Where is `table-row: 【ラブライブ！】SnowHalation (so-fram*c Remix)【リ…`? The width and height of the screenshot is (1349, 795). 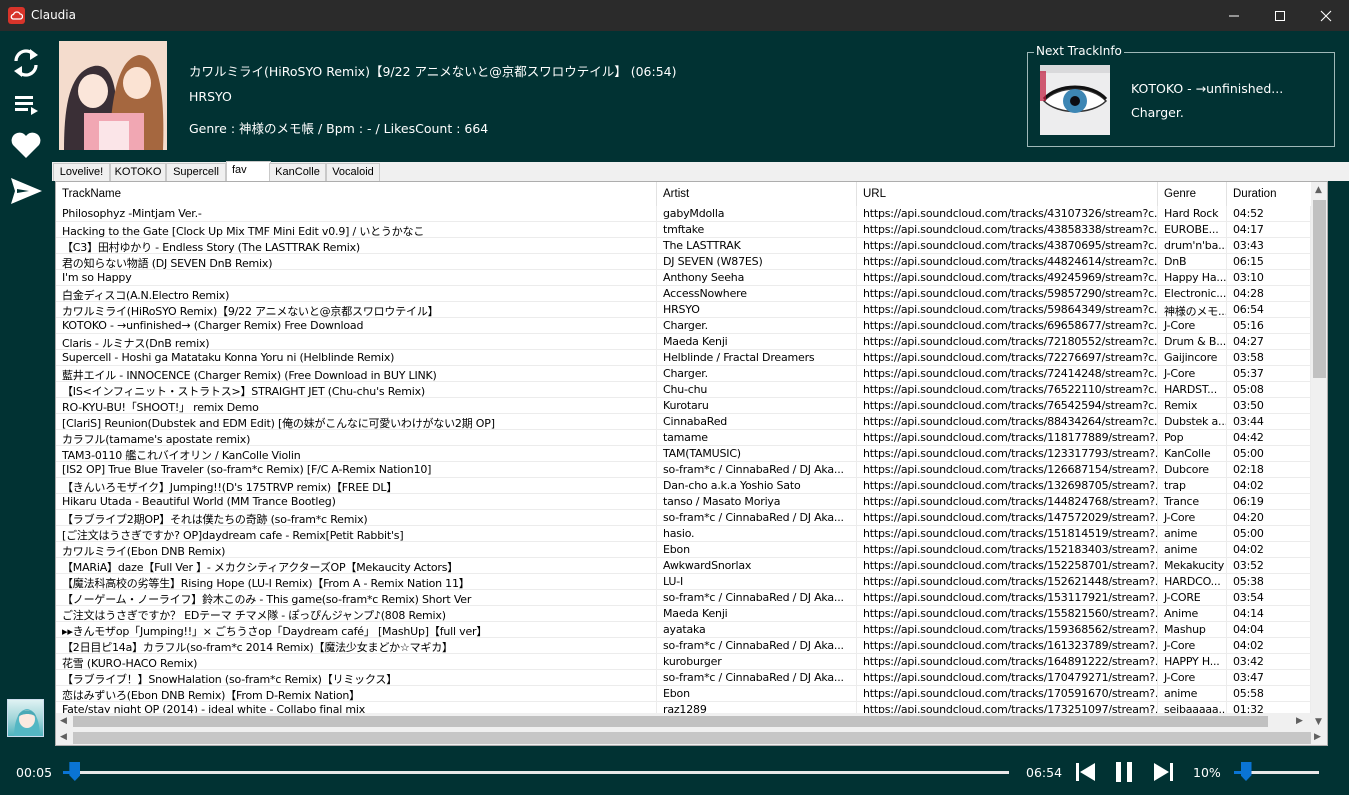
table-row: 【ラブライブ！】SnowHalation (so-fram*c Remix)【リ… is located at coordinates (683, 678).